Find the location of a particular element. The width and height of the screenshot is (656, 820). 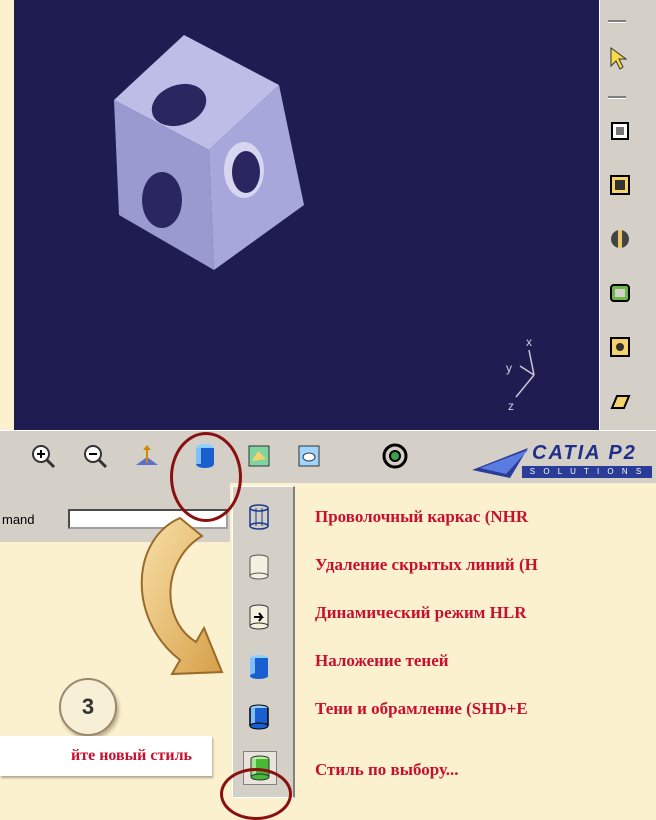

zoom-out-icon is located at coordinates (95, 456).